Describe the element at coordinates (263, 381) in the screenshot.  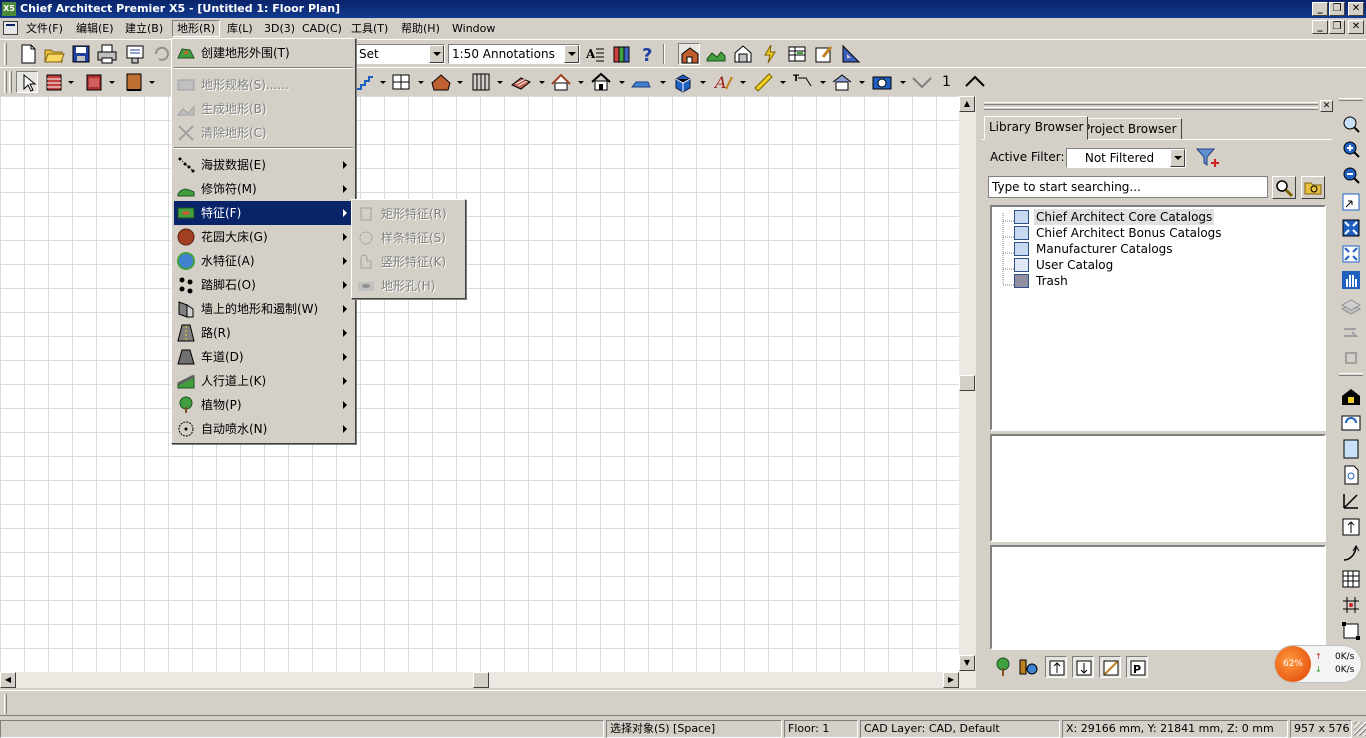
I see `menu-item-sidewalk: 人行道上(K)` at that location.